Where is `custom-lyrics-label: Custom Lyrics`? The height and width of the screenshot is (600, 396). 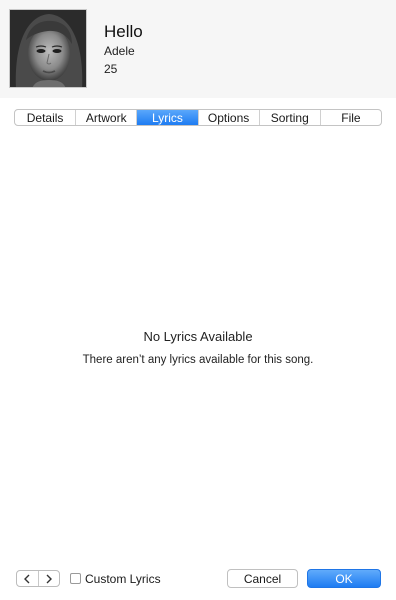 custom-lyrics-label: Custom Lyrics is located at coordinates (123, 579).